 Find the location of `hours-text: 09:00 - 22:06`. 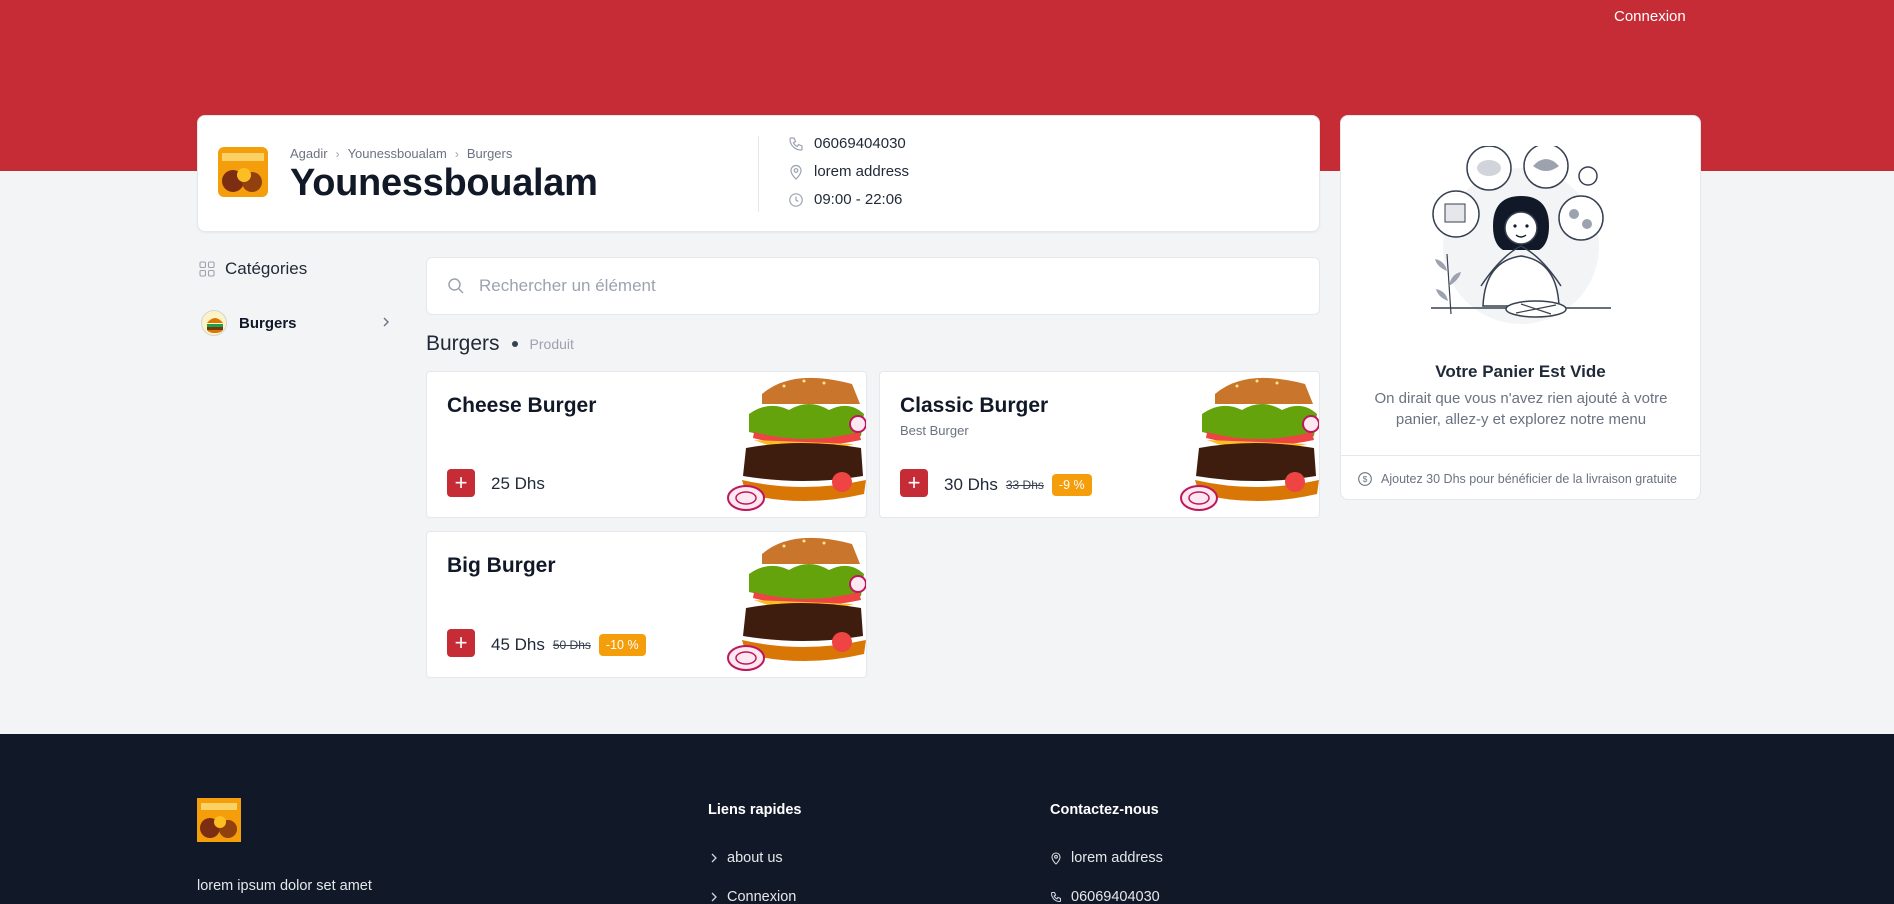

hours-text: 09:00 - 22:06 is located at coordinates (858, 199).